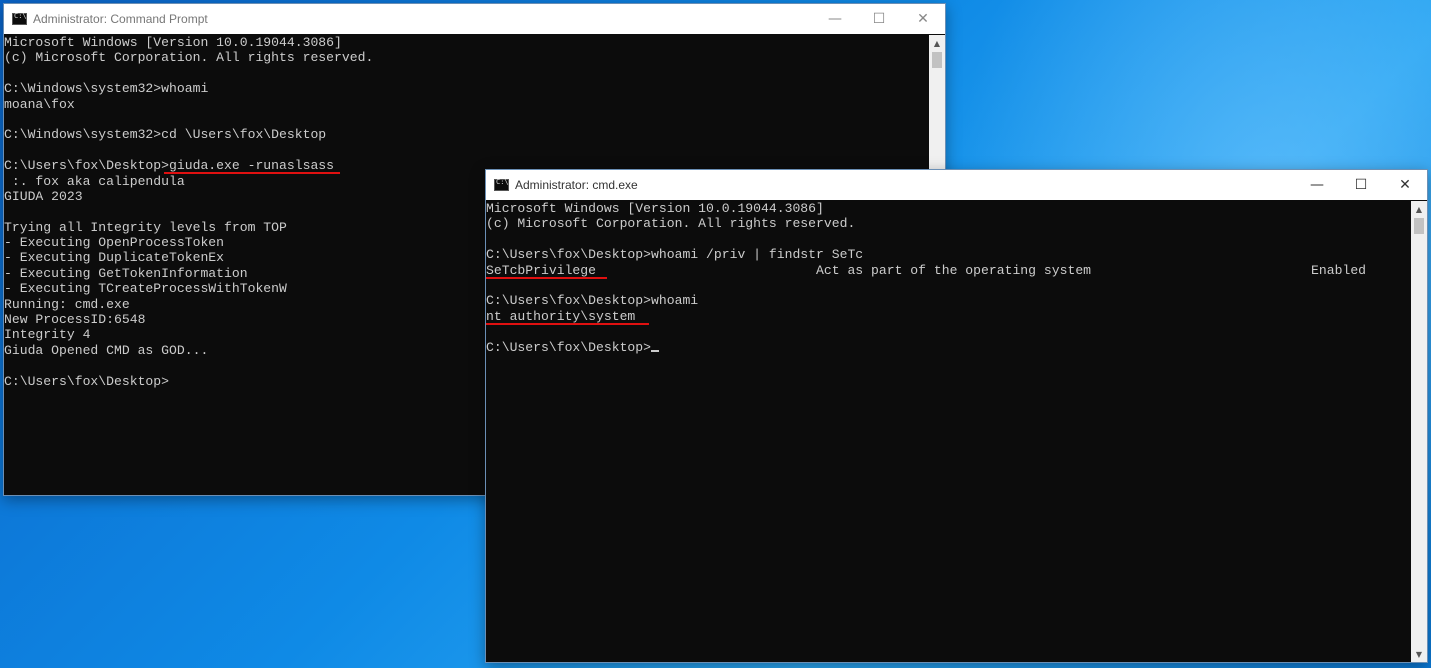  What do you see at coordinates (466, 88) in the screenshot?
I see `console-line: C:\Windows\system32>whoami` at bounding box center [466, 88].